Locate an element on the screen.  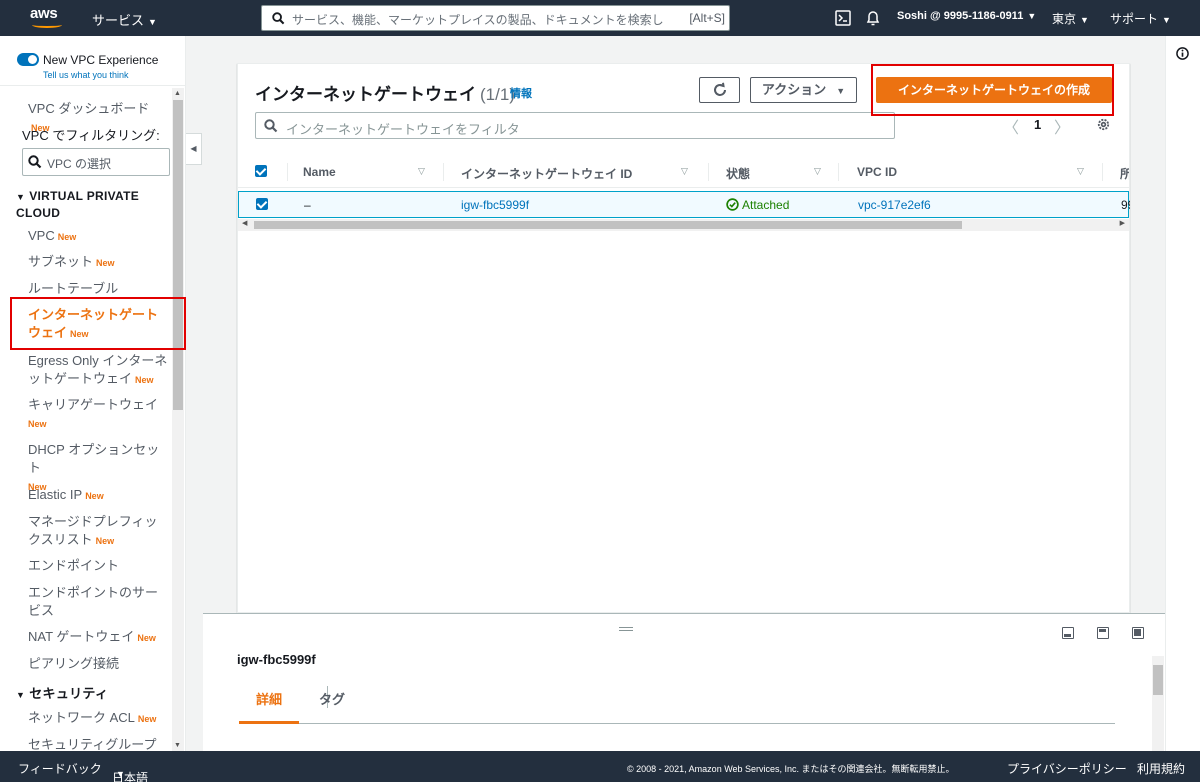
services-label: サービス is located at coordinates (118, 20).